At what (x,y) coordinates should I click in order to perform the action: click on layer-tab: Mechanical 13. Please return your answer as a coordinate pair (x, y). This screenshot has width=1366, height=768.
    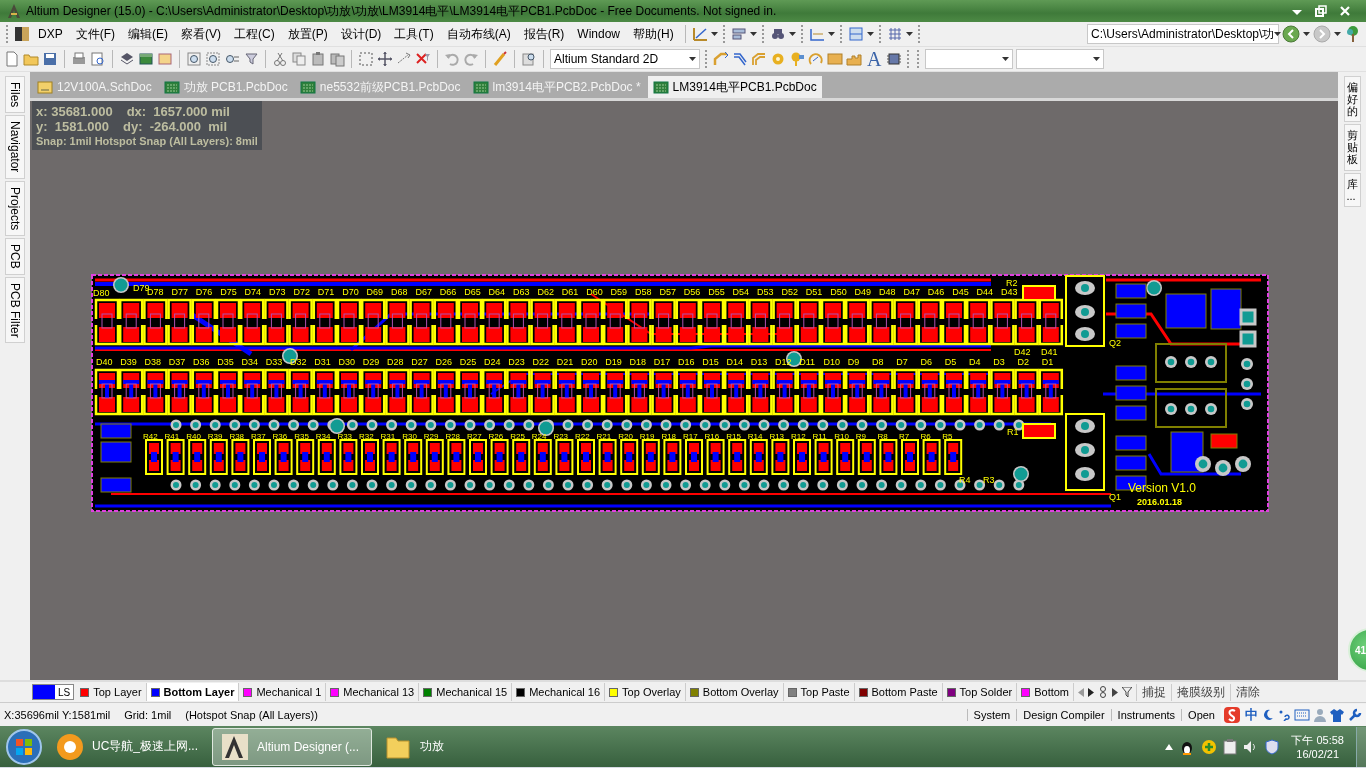
    Looking at the image, I should click on (373, 692).